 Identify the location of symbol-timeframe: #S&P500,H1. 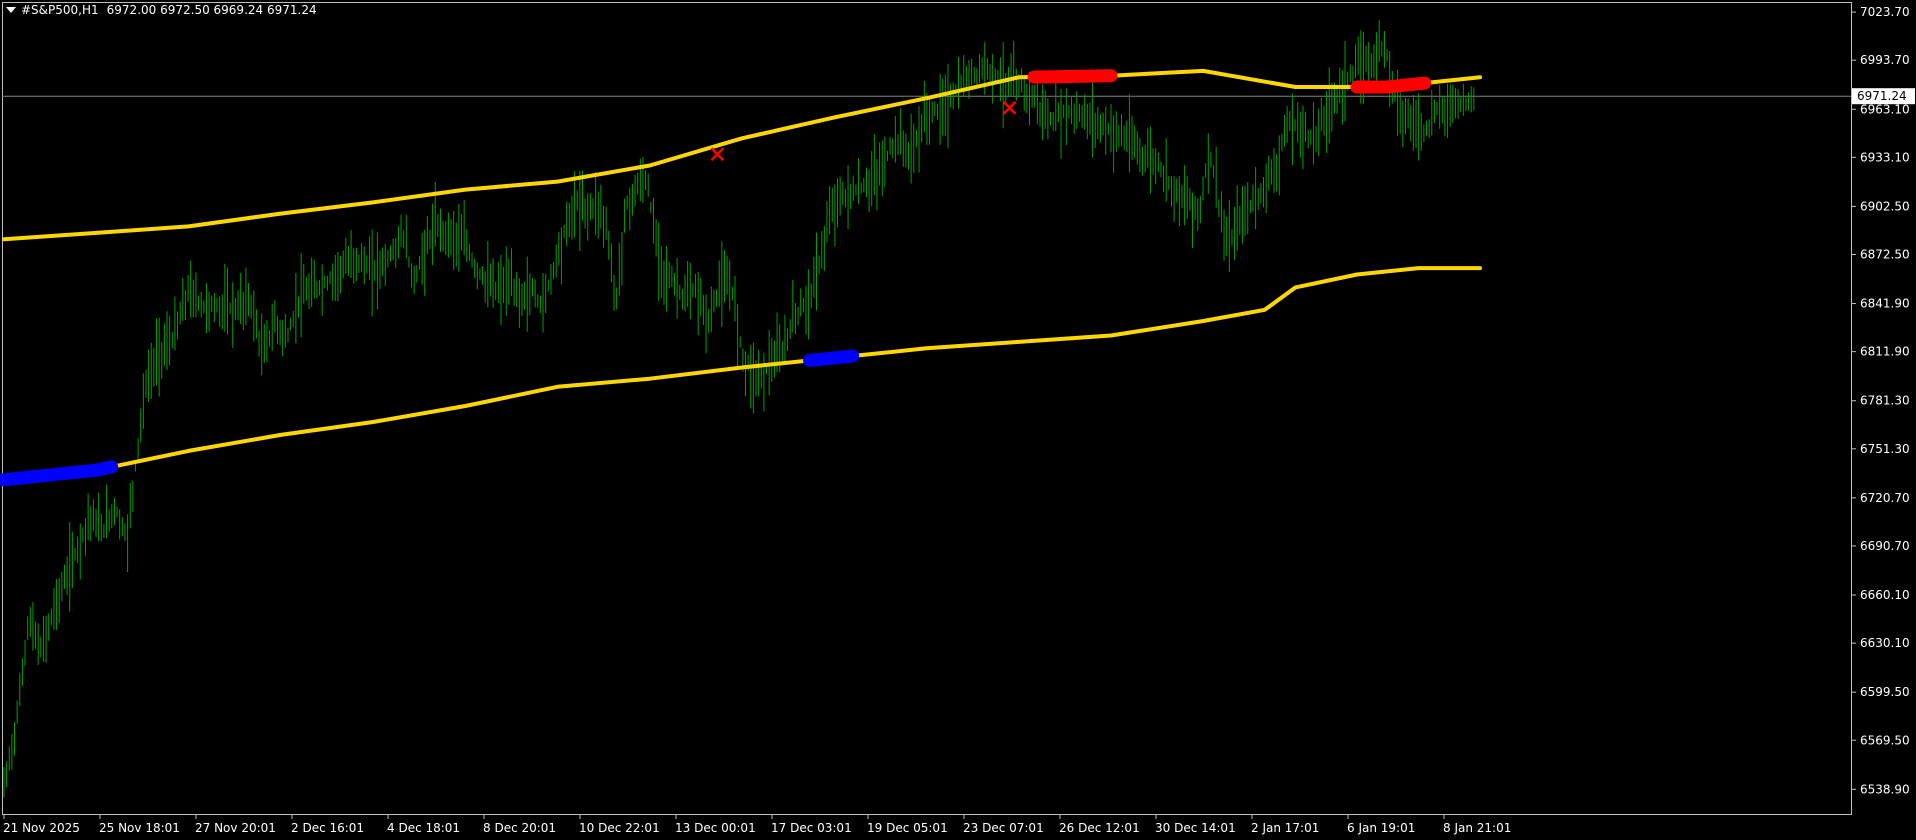
(60, 10).